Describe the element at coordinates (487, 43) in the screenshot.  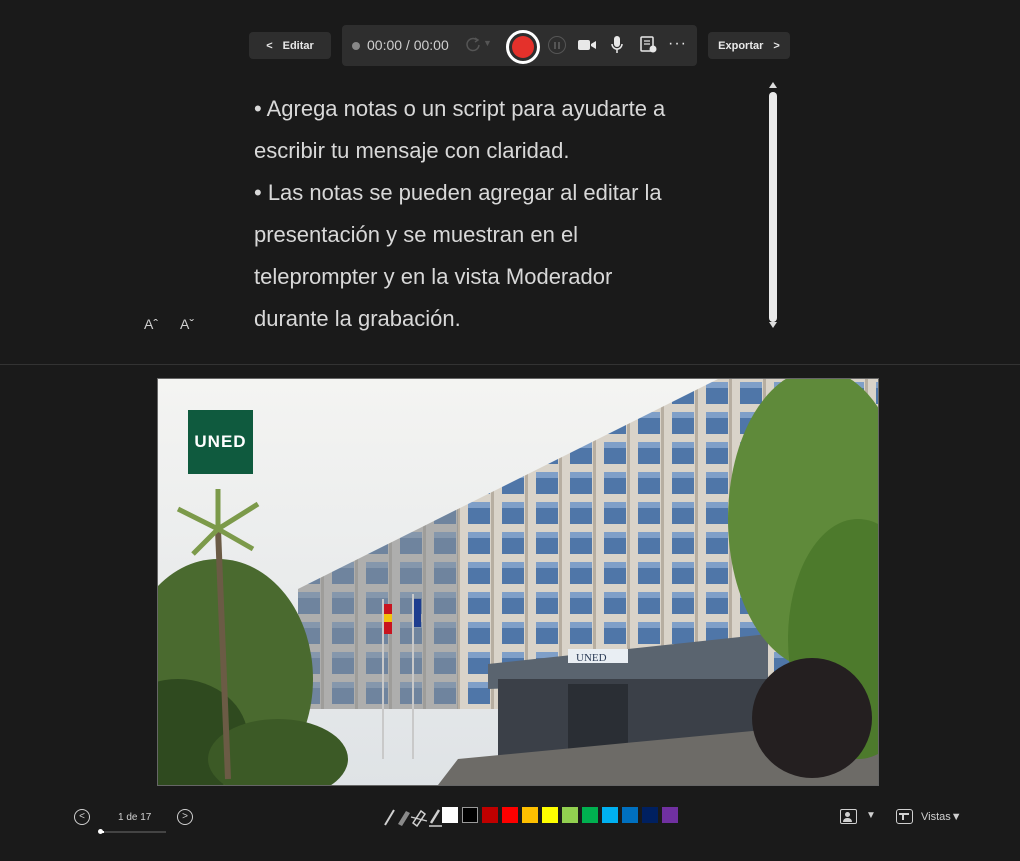
I see `retake-dropdown-icon: ▼` at that location.